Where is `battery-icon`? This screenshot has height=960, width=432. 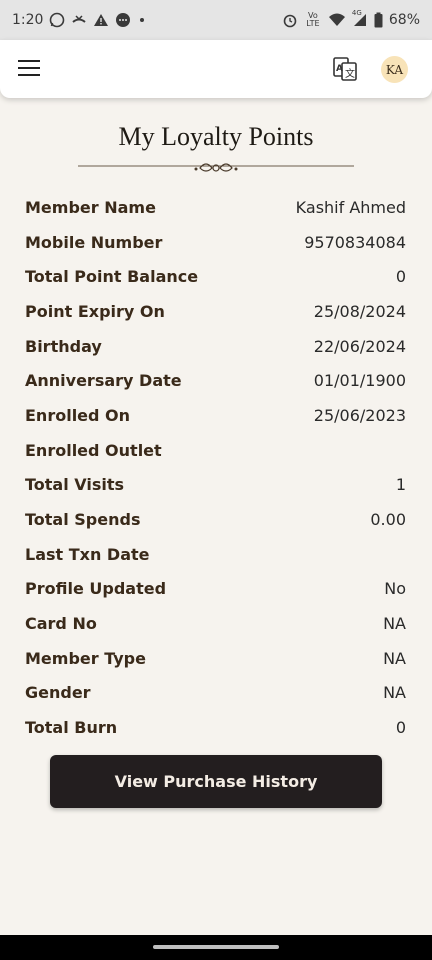 battery-icon is located at coordinates (378, 20).